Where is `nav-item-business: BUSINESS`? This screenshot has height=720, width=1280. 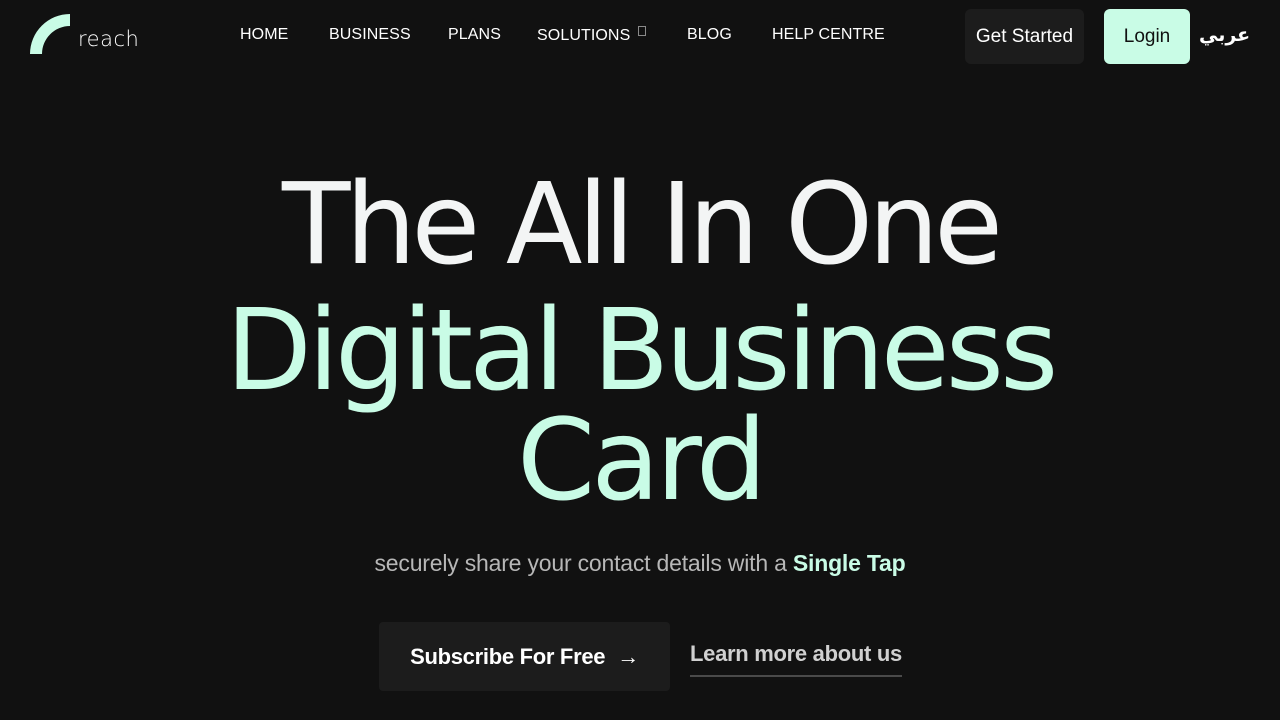 nav-item-business: BUSINESS is located at coordinates (370, 35).